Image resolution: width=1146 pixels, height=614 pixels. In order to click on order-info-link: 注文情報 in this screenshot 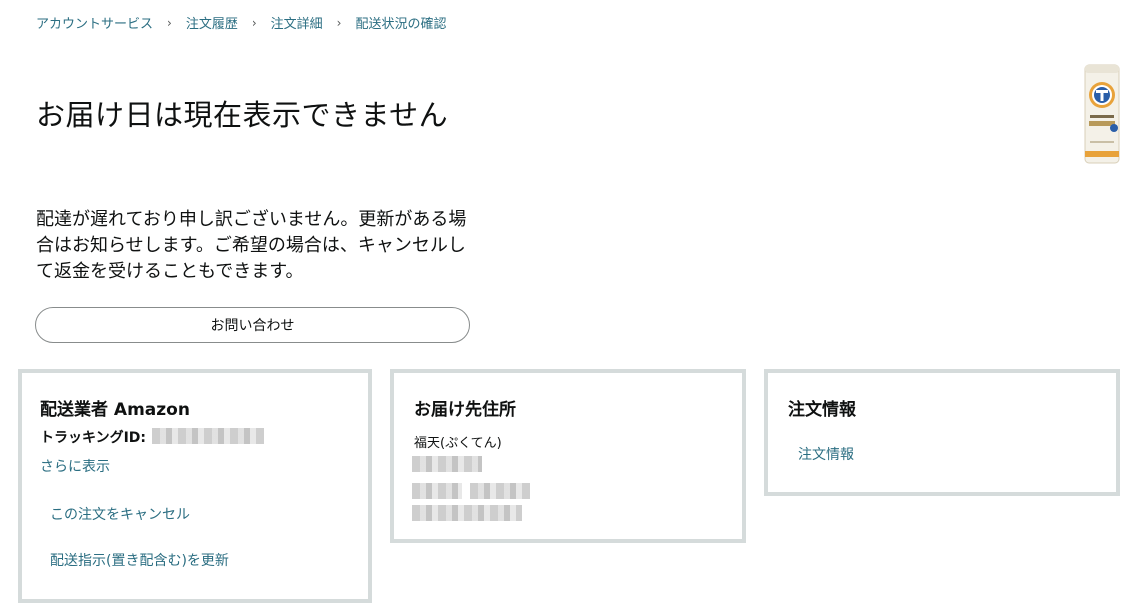, I will do `click(826, 454)`.